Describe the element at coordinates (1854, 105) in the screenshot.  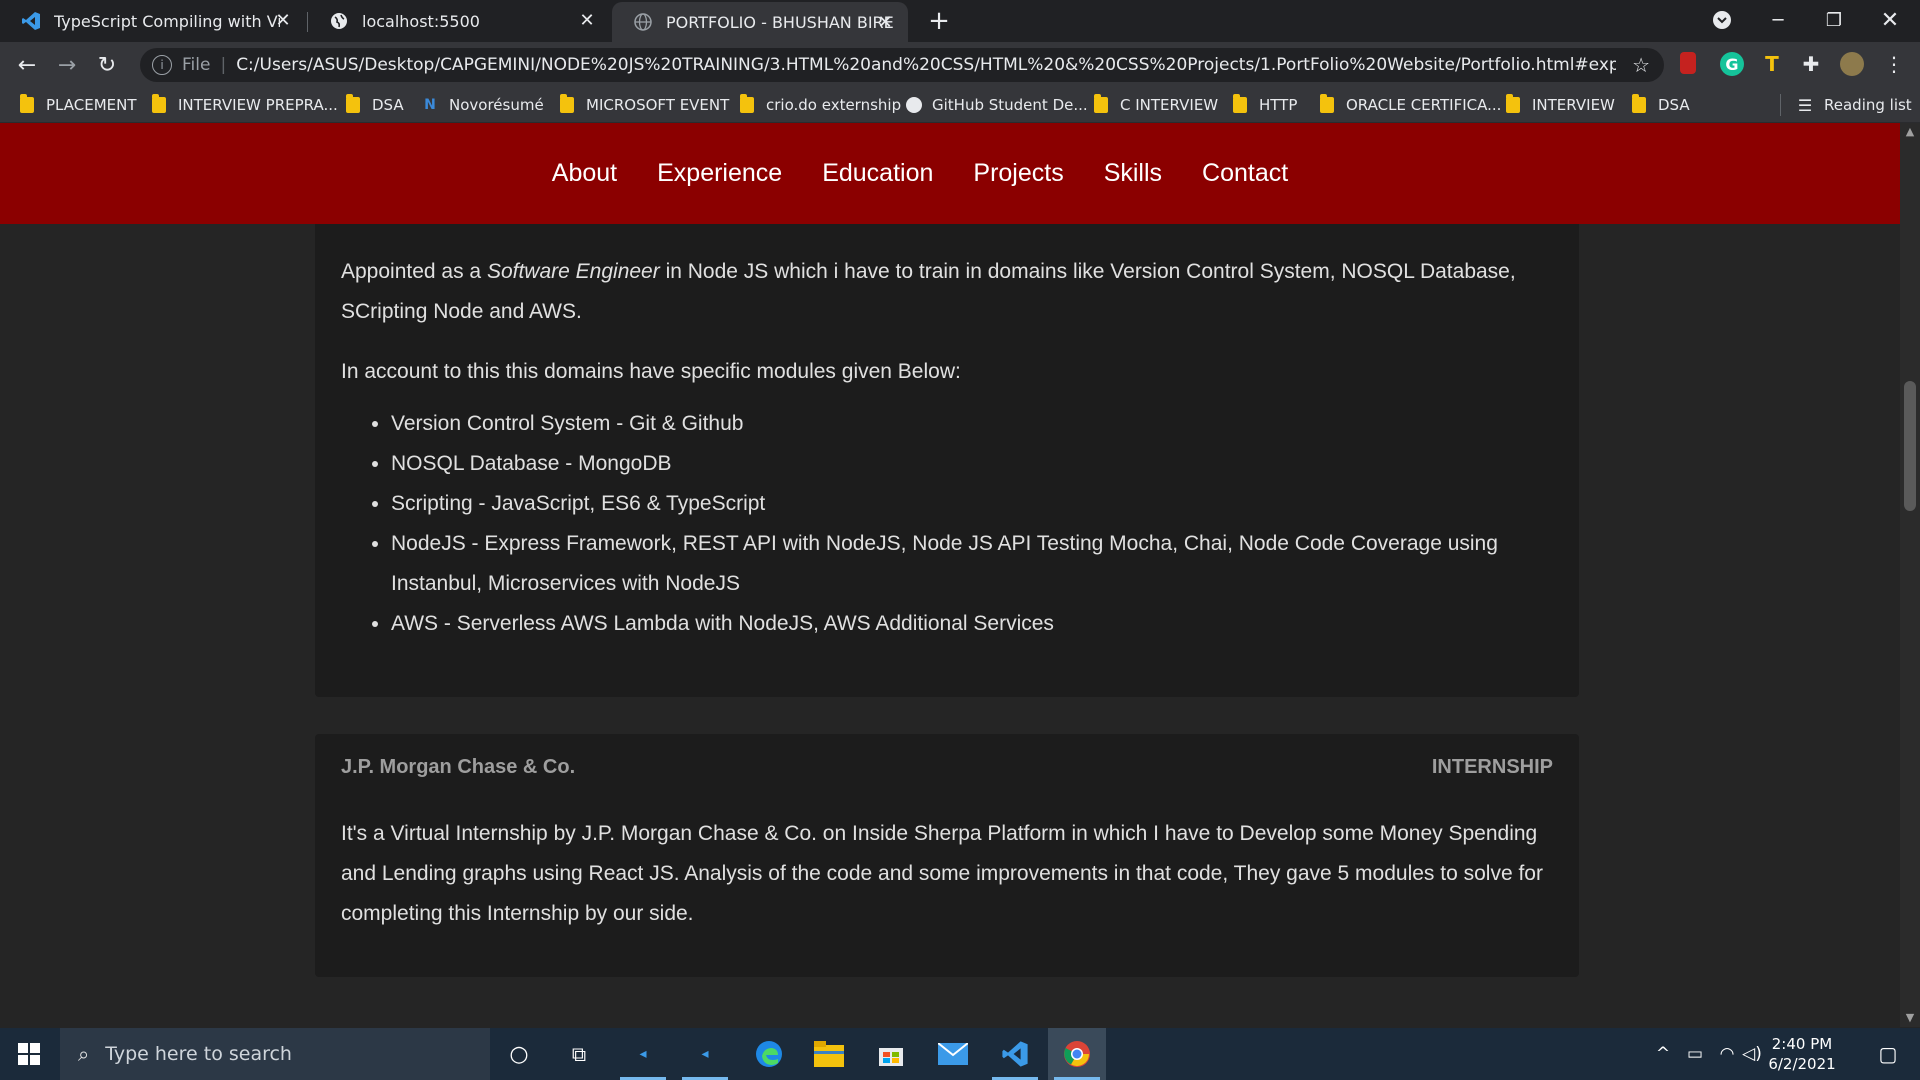
I see `reading-list-button: ☰ Reading list` at that location.